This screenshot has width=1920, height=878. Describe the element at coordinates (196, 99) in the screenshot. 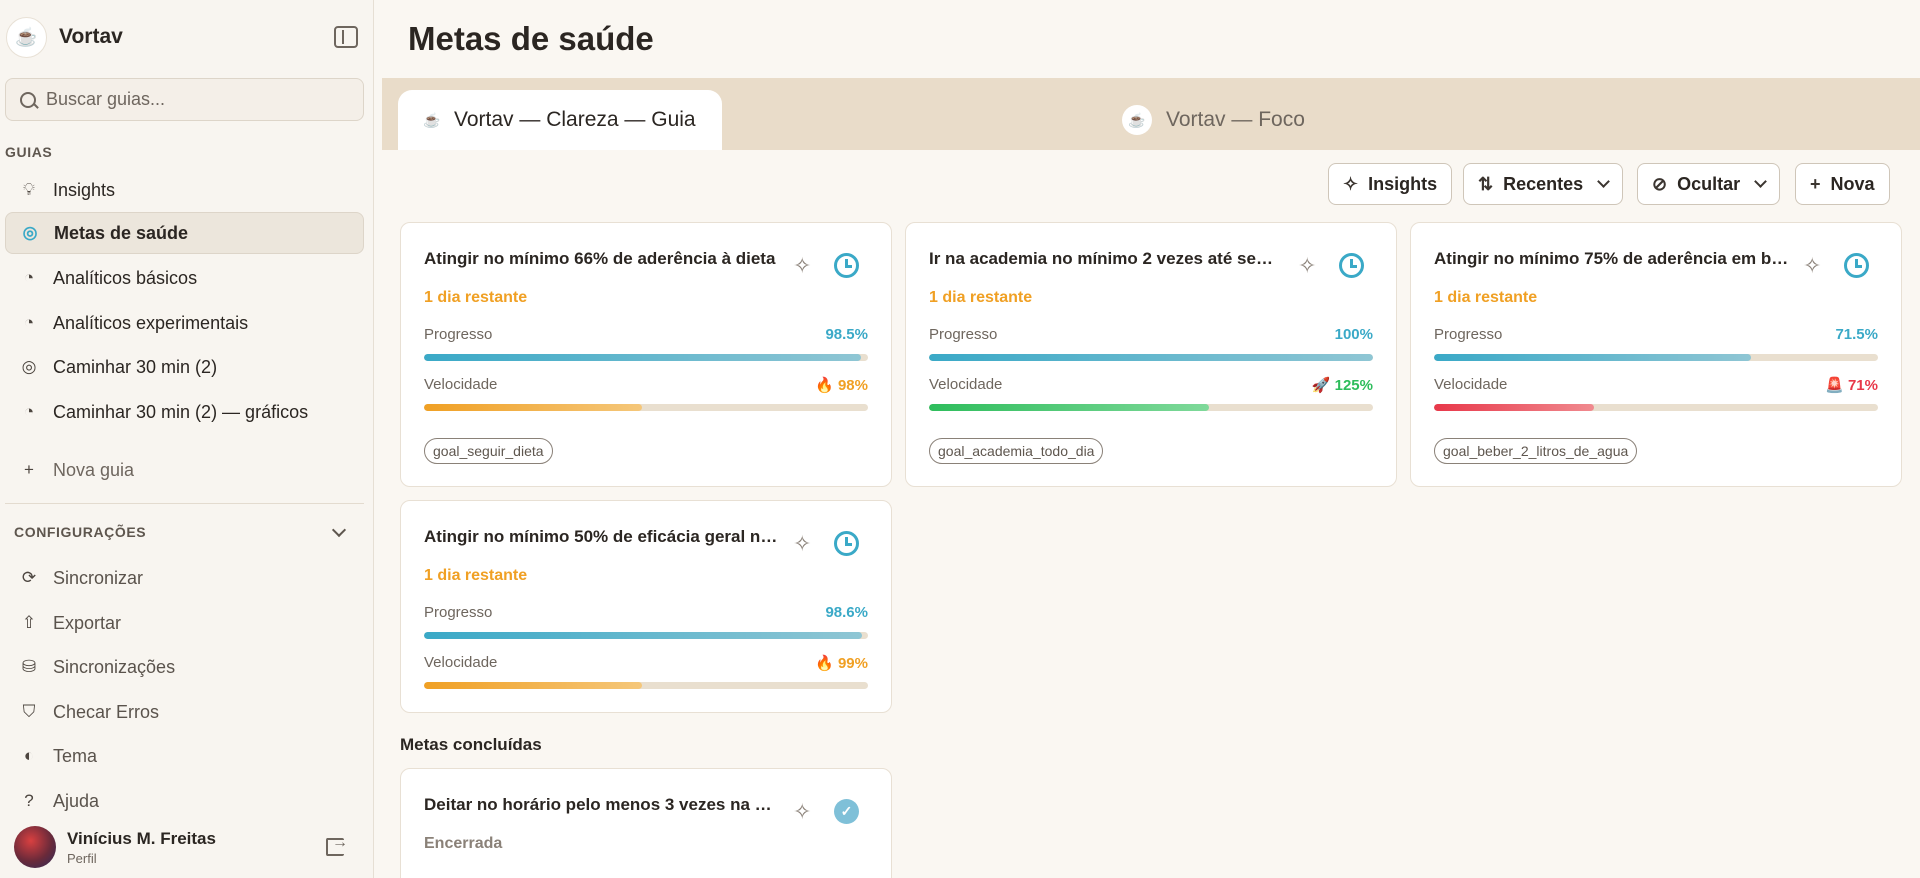

I see `search-input` at that location.